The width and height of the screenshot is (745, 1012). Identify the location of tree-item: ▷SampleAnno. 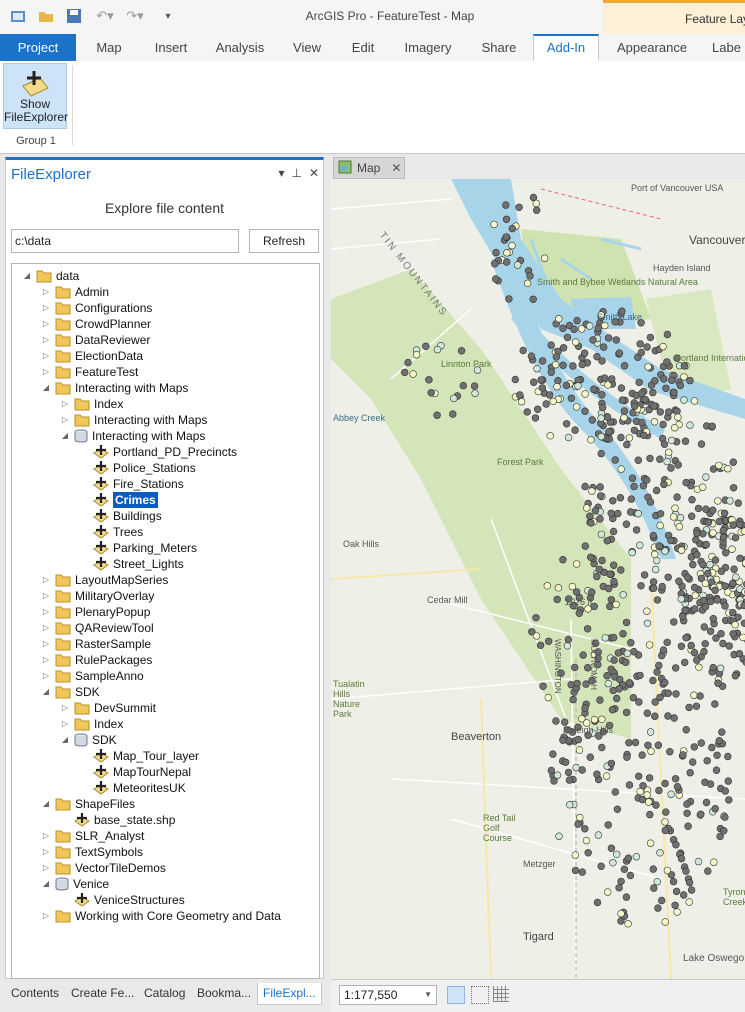
(92, 676).